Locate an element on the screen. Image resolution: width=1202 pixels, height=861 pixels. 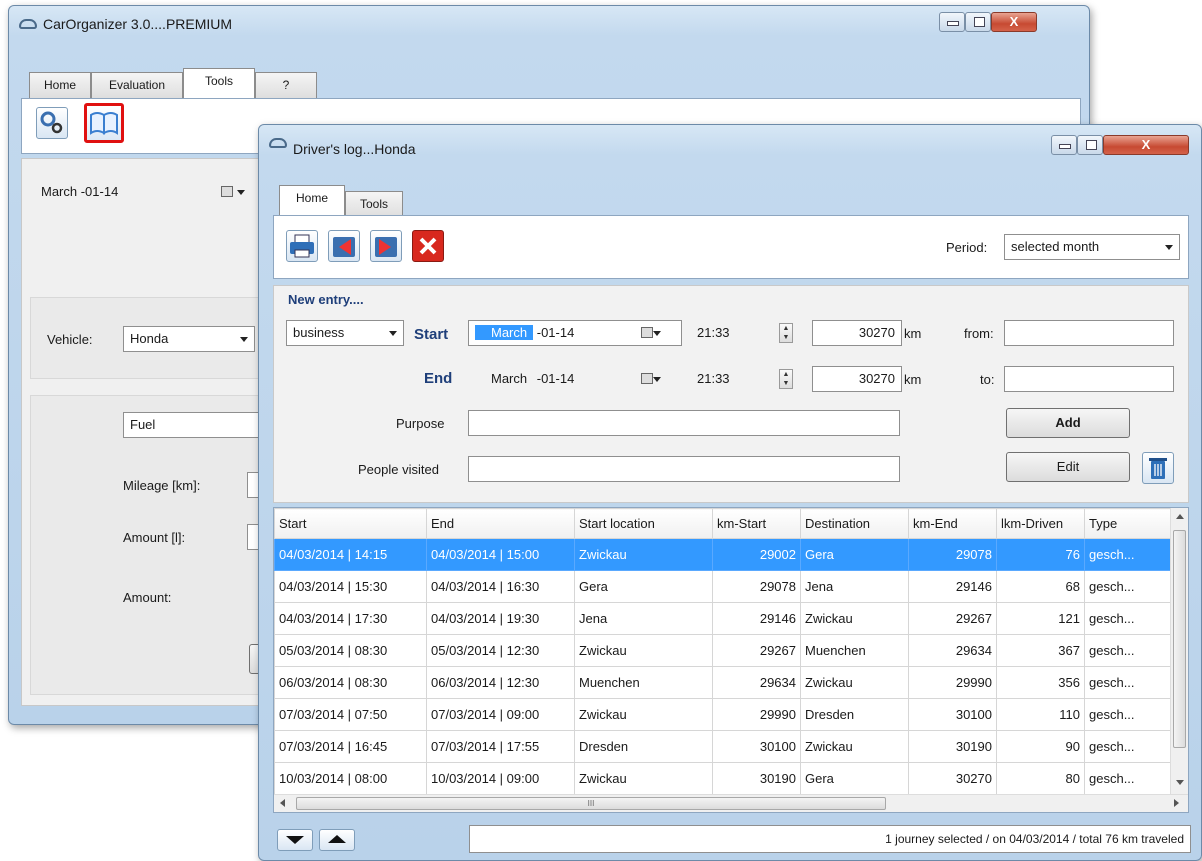
cell: 05/03/2014 | 08:30 is located at coordinates (350, 650).